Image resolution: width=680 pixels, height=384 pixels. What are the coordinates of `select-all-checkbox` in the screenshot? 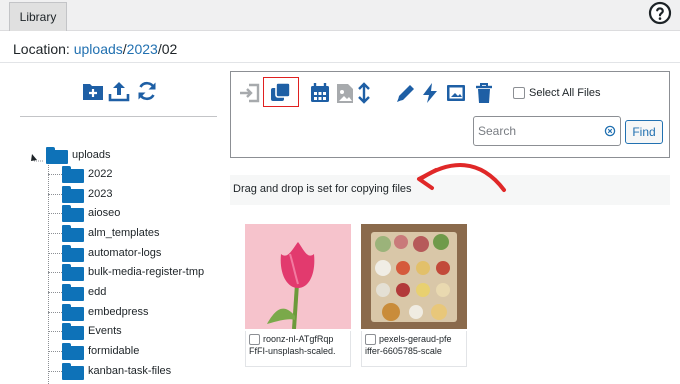 It's located at (519, 93).